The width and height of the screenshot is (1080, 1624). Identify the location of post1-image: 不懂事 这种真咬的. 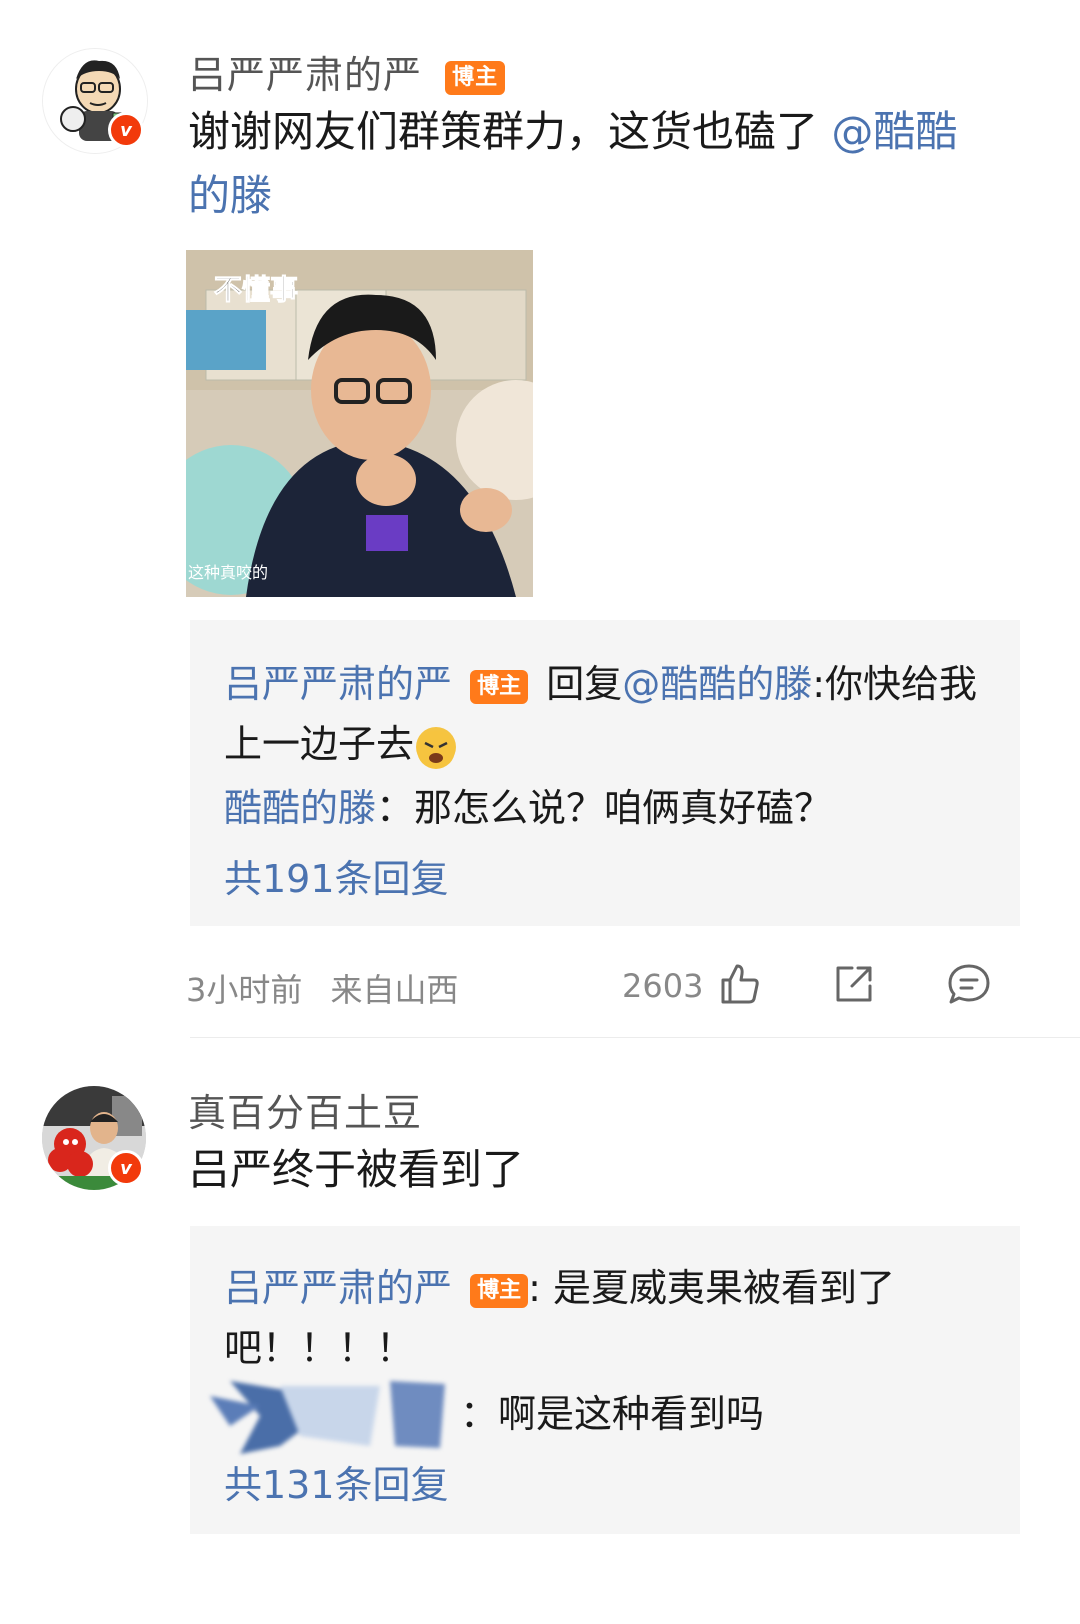
(359, 423).